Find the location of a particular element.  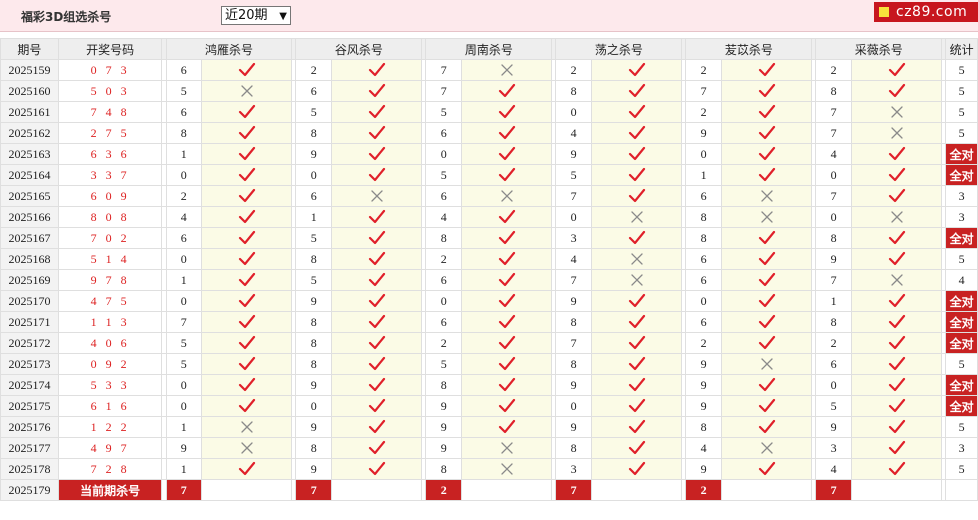

draw-number-cell: 4 9 7 is located at coordinates (110, 448).